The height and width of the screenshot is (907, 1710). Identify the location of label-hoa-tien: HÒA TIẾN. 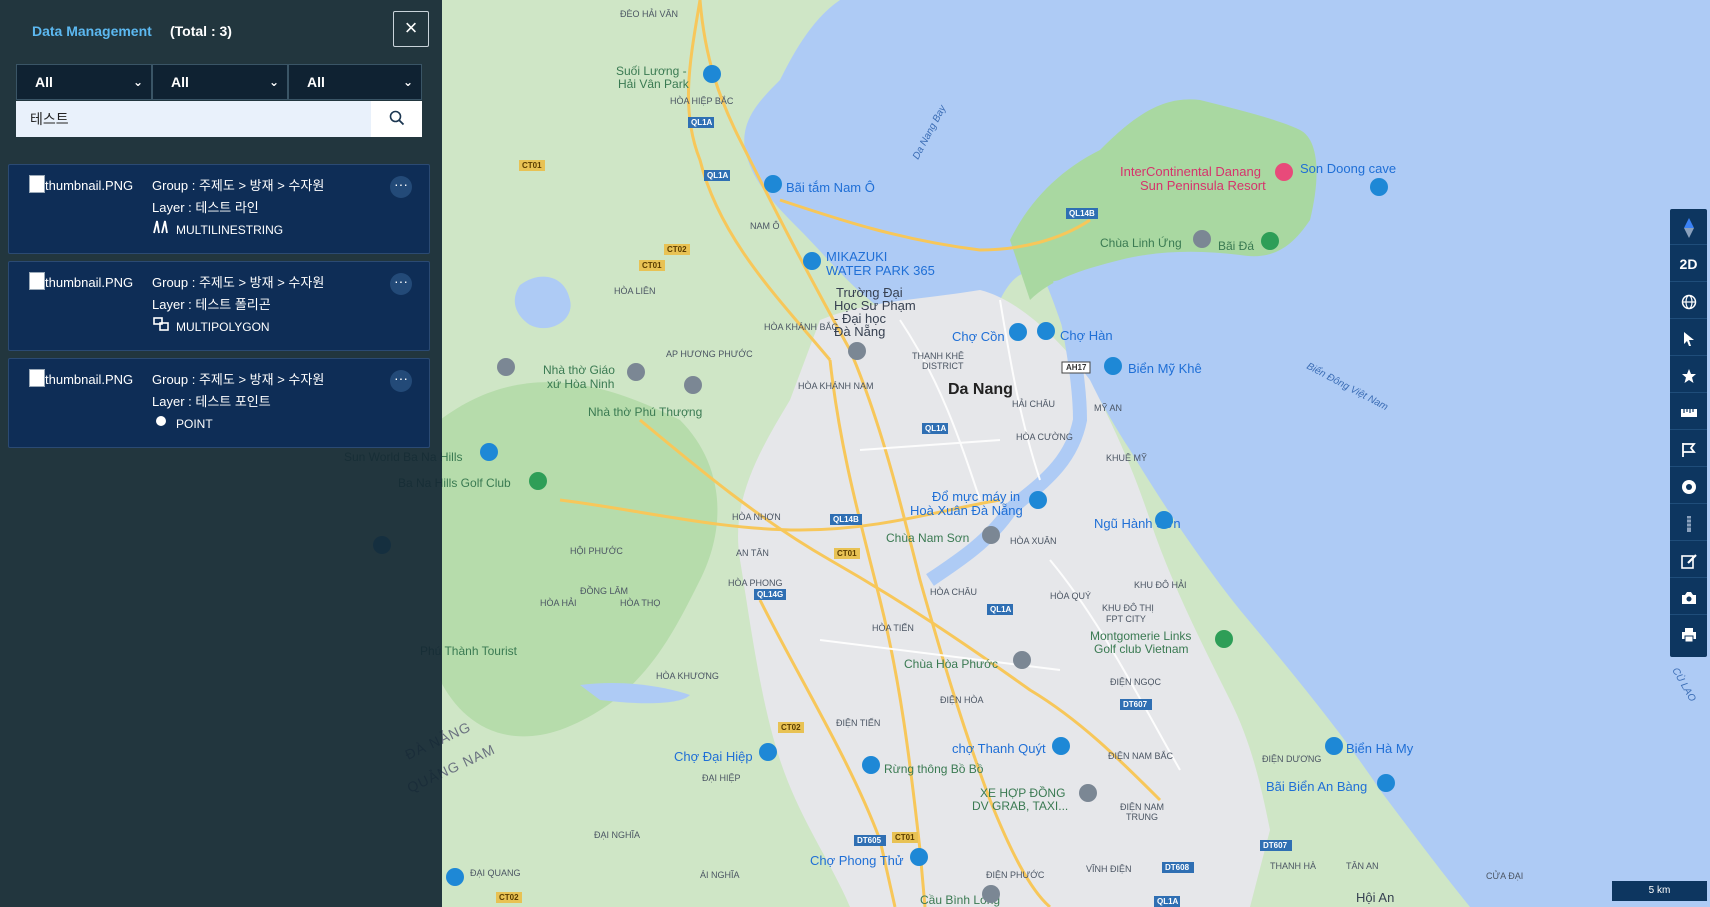
(893, 628).